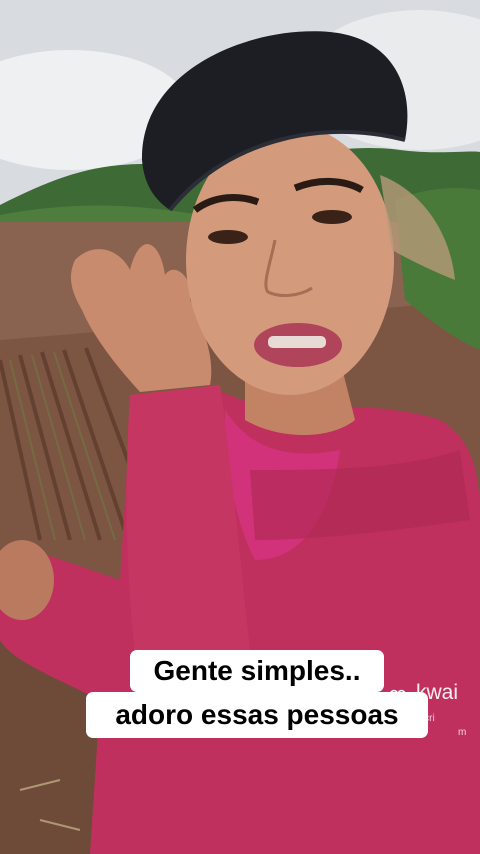  Describe the element at coordinates (462, 732) in the screenshot. I see `watermark-username-cont: m` at that location.